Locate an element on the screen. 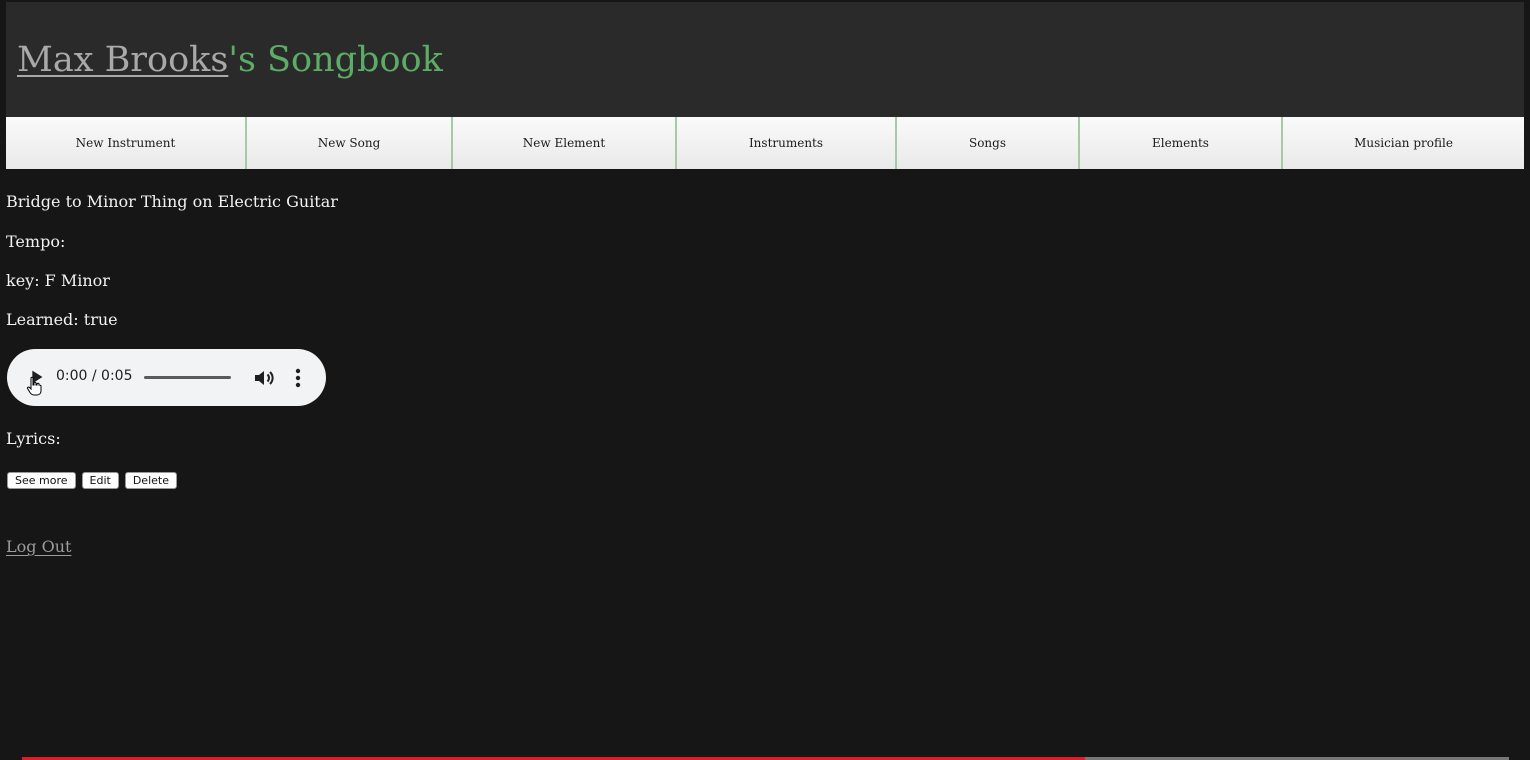 The height and width of the screenshot is (760, 1530). owner-profile-link: Max Brooks is located at coordinates (122, 60).